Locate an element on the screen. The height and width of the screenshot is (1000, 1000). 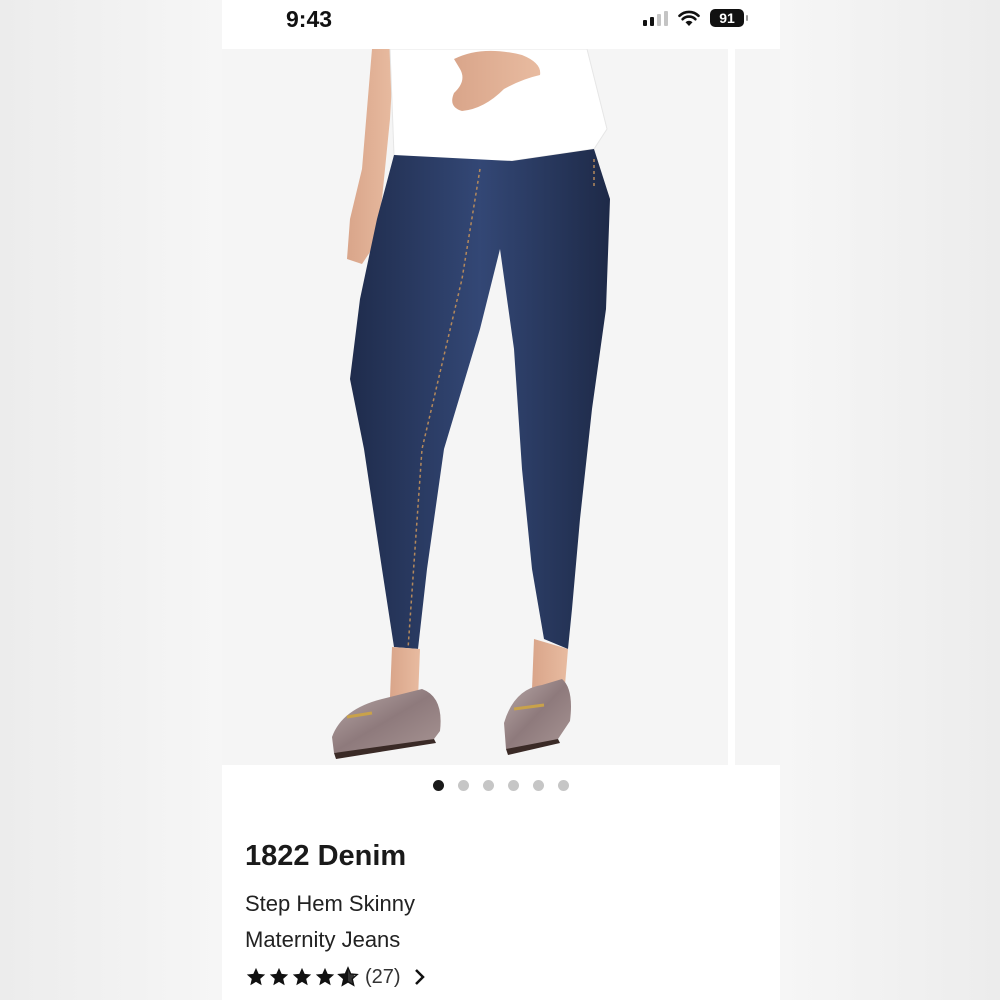
product-title-line: Maternity Jeans is located at coordinates (323, 939).